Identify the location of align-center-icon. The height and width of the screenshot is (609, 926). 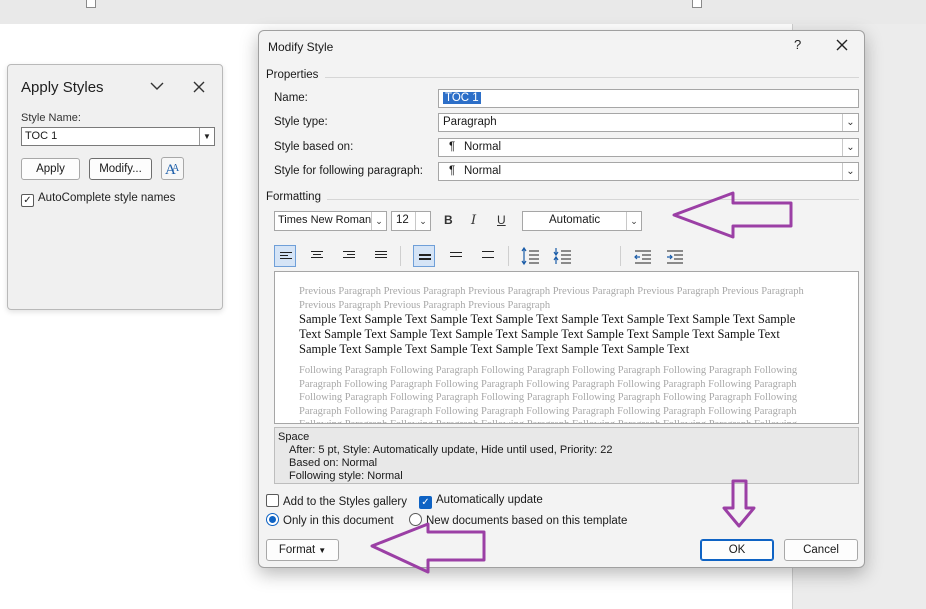
(317, 255).